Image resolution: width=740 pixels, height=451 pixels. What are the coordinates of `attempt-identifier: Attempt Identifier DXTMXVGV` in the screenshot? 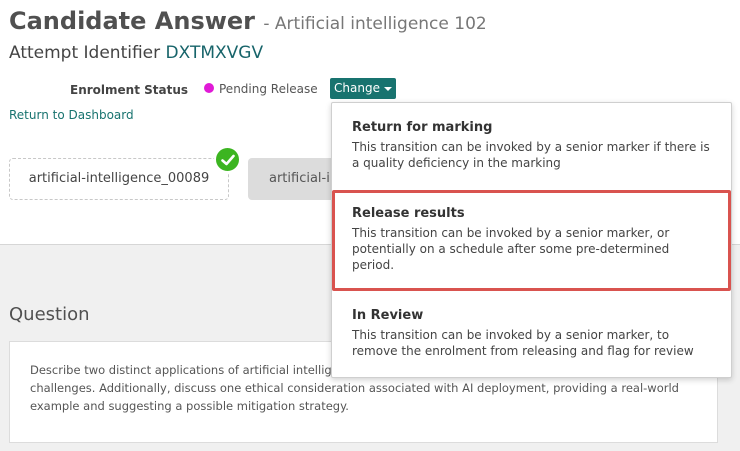 It's located at (136, 53).